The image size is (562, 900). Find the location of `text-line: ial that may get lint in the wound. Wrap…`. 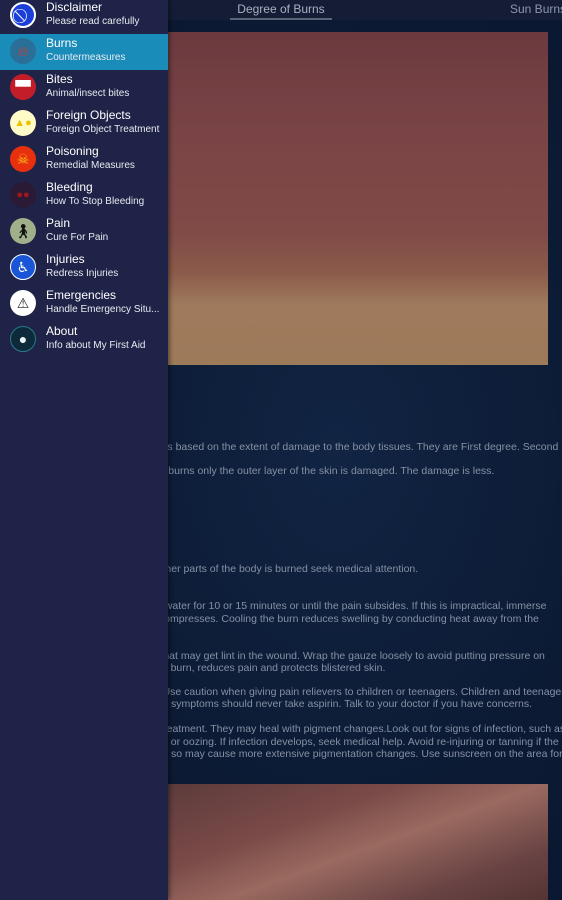

text-line: ial that may get lint in the wound. Wrap… is located at coordinates (346, 656).